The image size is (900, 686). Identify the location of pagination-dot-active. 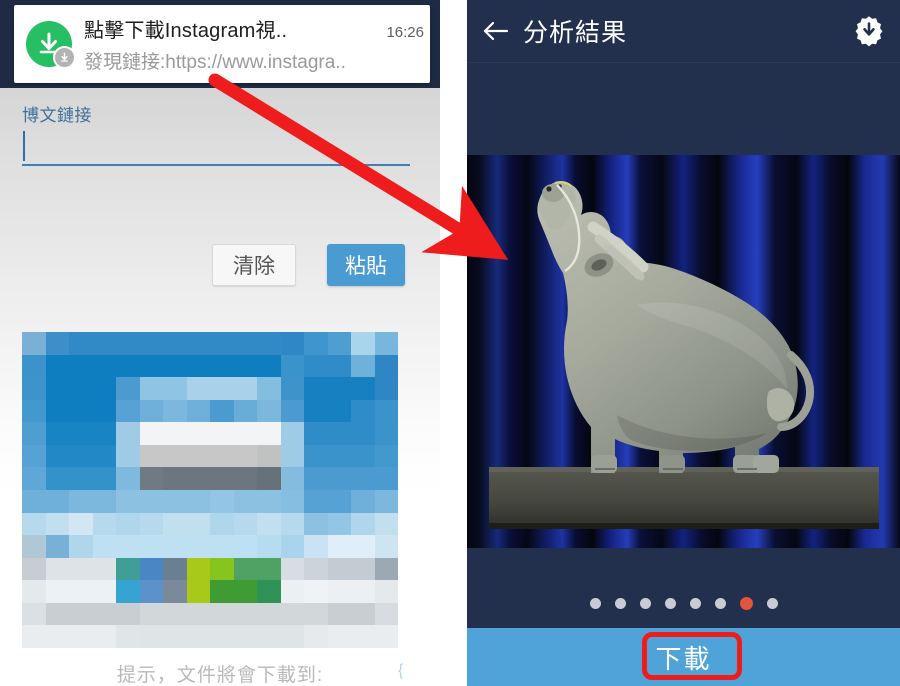
(746, 603).